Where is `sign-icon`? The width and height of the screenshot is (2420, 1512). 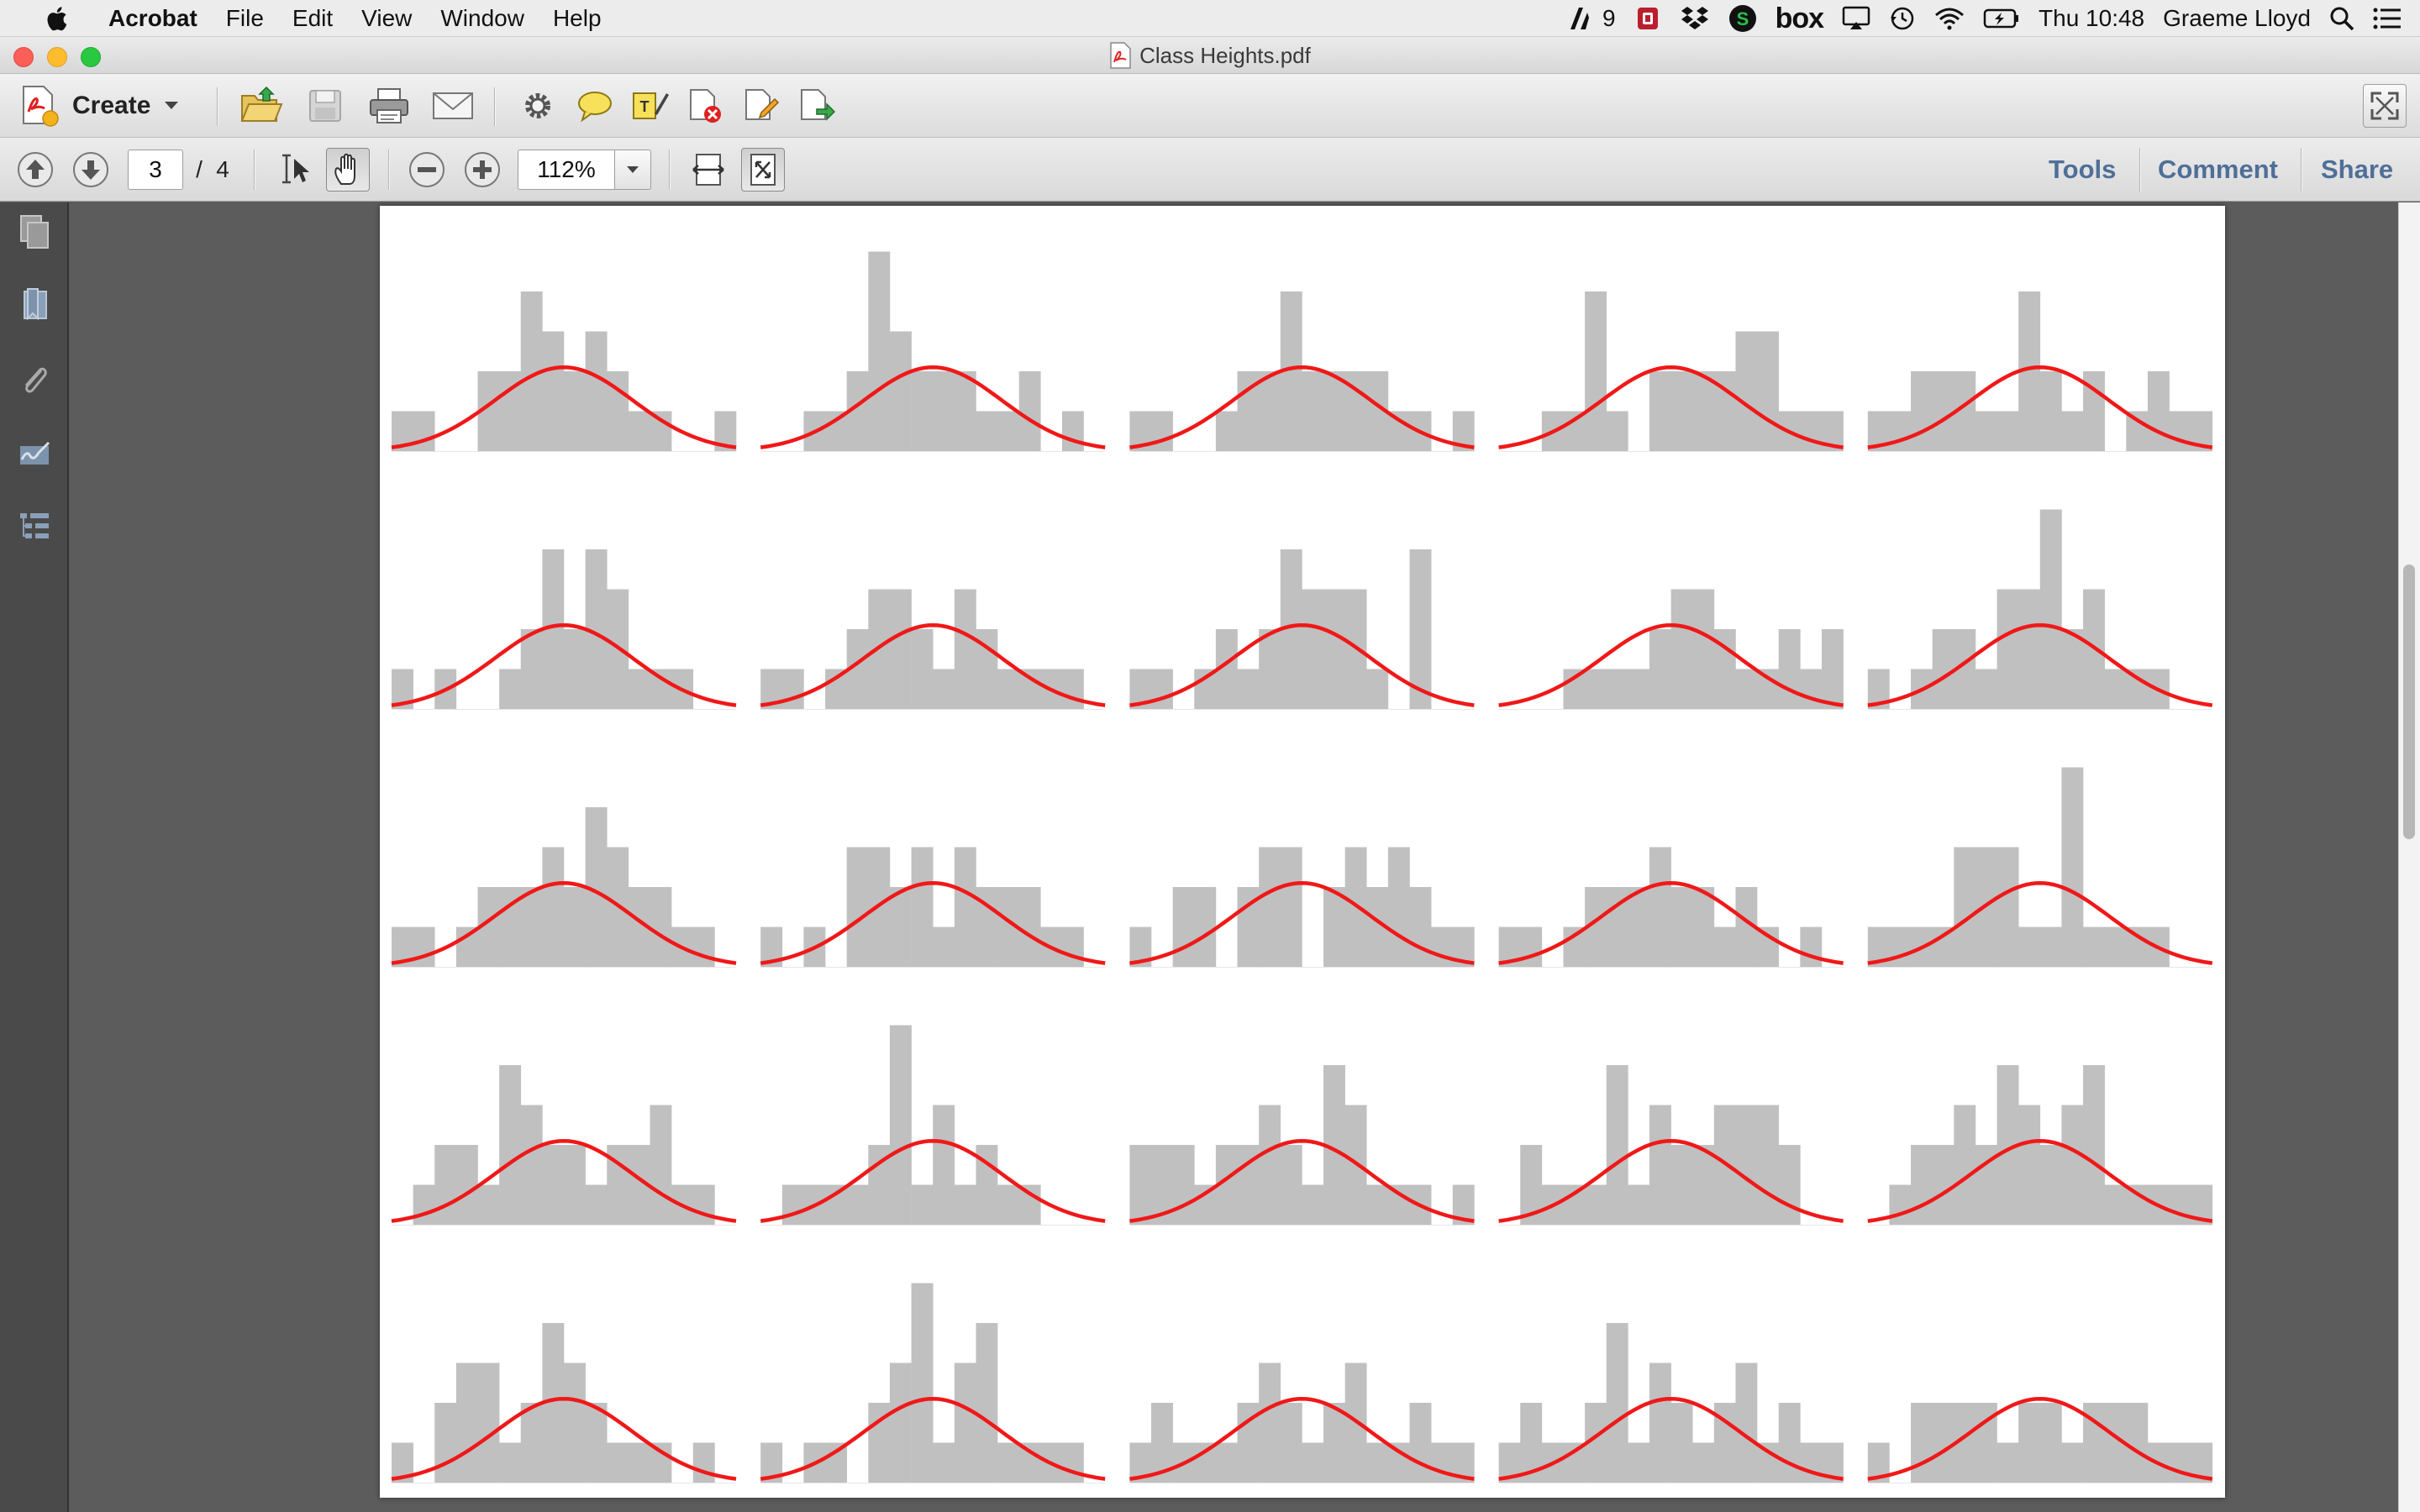
sign-icon is located at coordinates (763, 104).